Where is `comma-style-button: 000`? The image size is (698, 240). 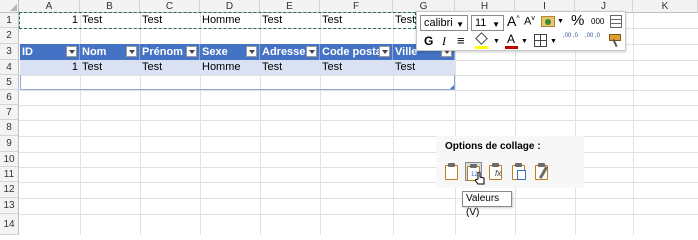 comma-style-button: 000 is located at coordinates (597, 21).